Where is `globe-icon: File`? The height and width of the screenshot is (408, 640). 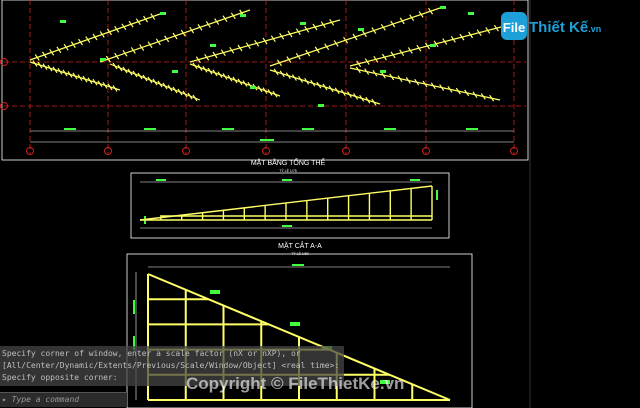
globe-icon: File is located at coordinates (514, 26).